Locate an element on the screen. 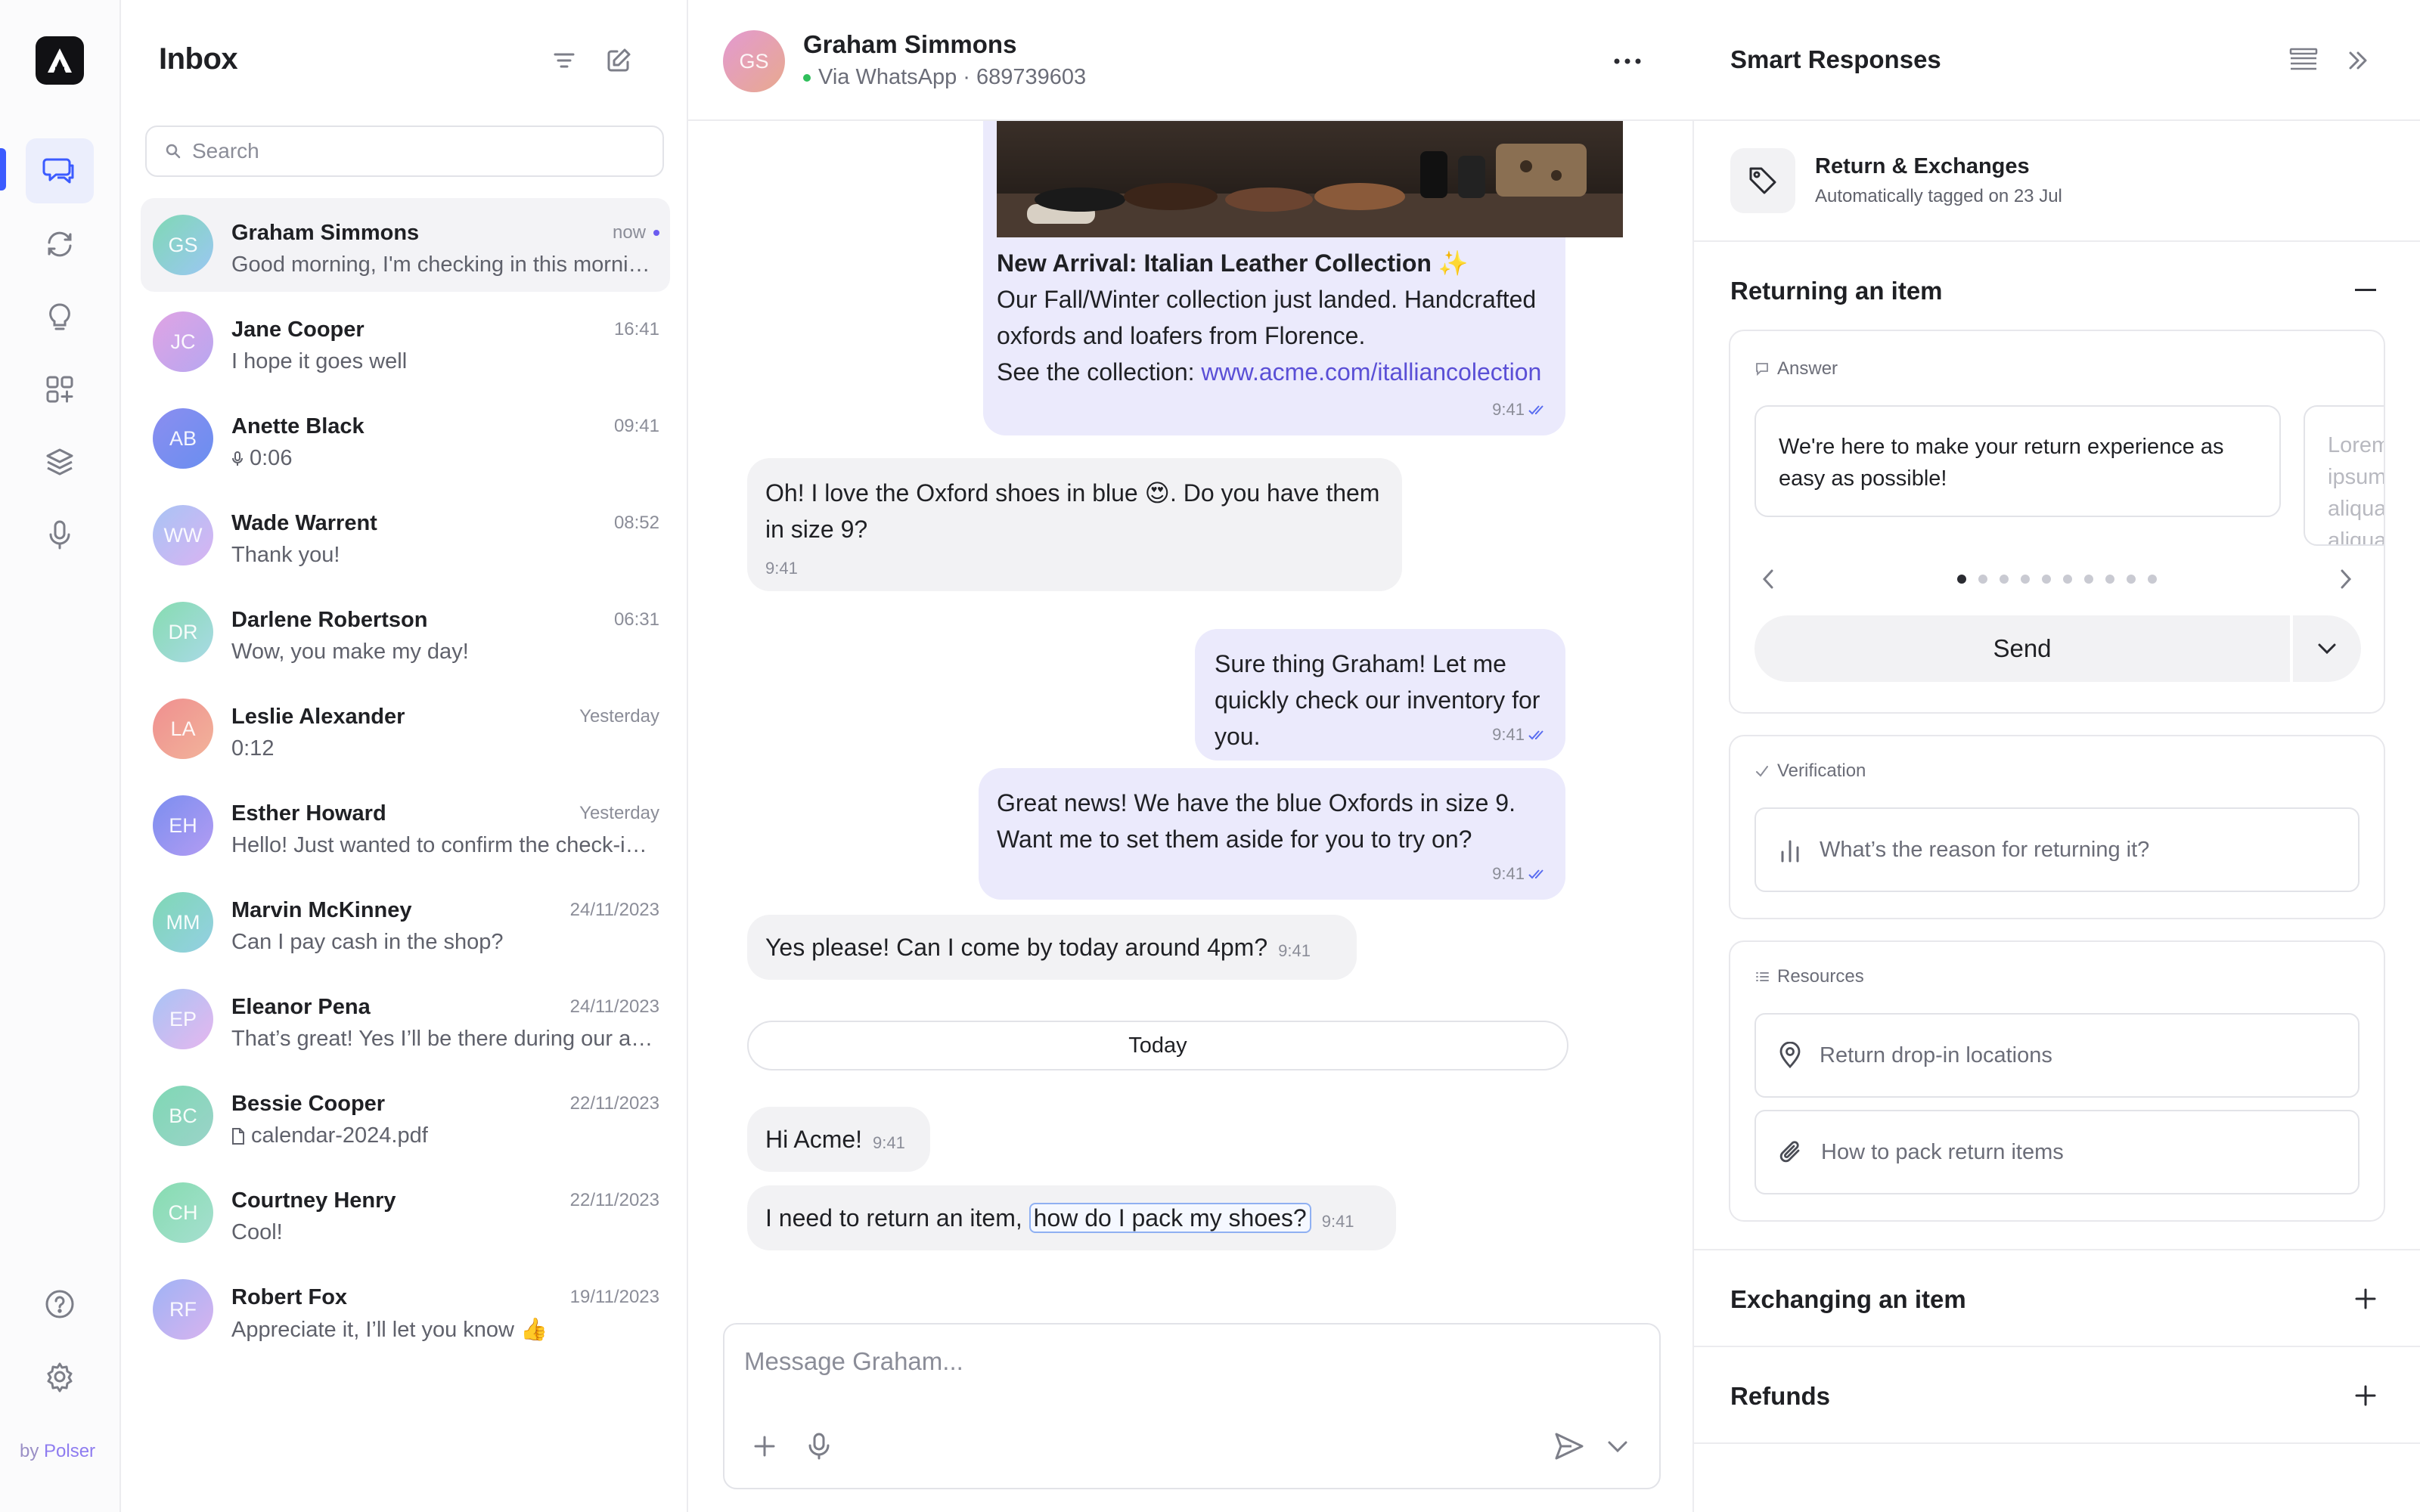 This screenshot has width=2420, height=1512. list-view-button is located at coordinates (2303, 60).